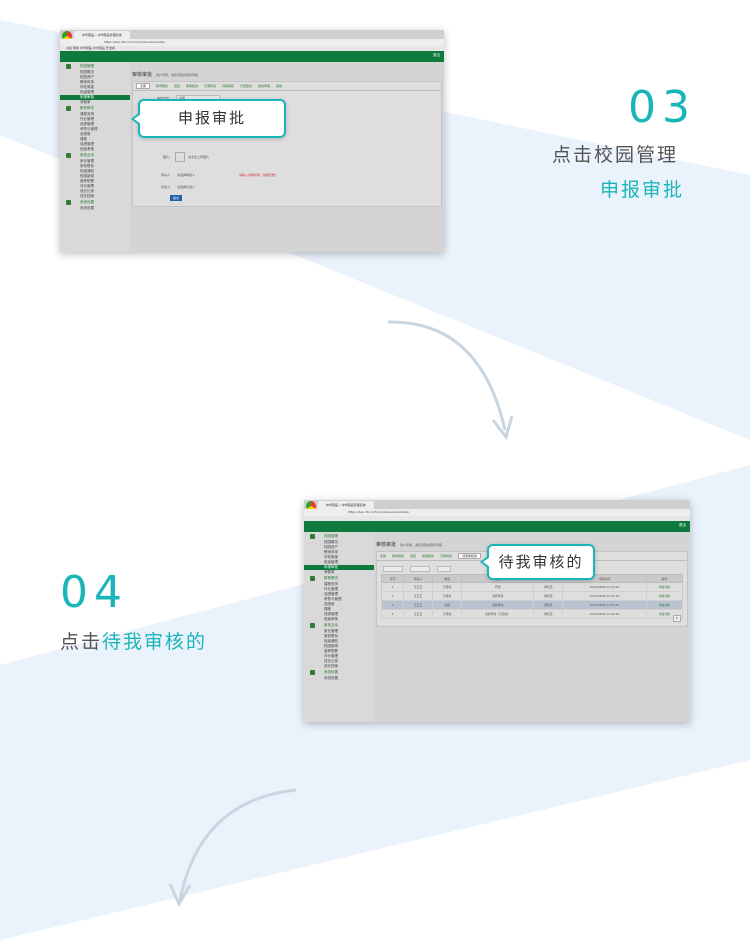  What do you see at coordinates (219, 175) in the screenshot?
I see `form-row-applicant: 申请人： 请选择审批人 请输入请假时间（请假天数）` at bounding box center [219, 175].